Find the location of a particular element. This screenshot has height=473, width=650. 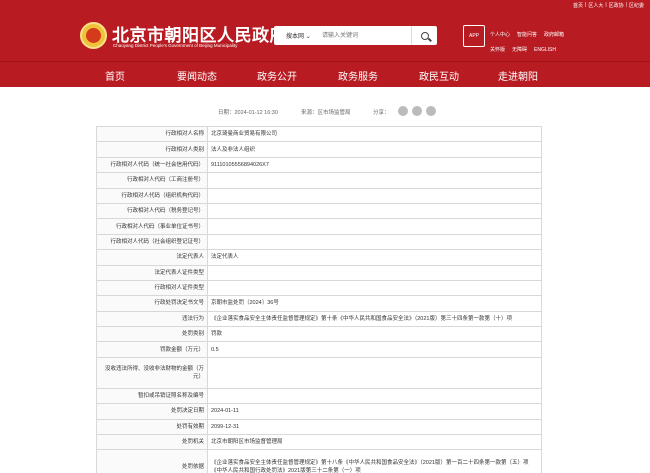

article-source: 来源：区市场监管局 is located at coordinates (326, 113).